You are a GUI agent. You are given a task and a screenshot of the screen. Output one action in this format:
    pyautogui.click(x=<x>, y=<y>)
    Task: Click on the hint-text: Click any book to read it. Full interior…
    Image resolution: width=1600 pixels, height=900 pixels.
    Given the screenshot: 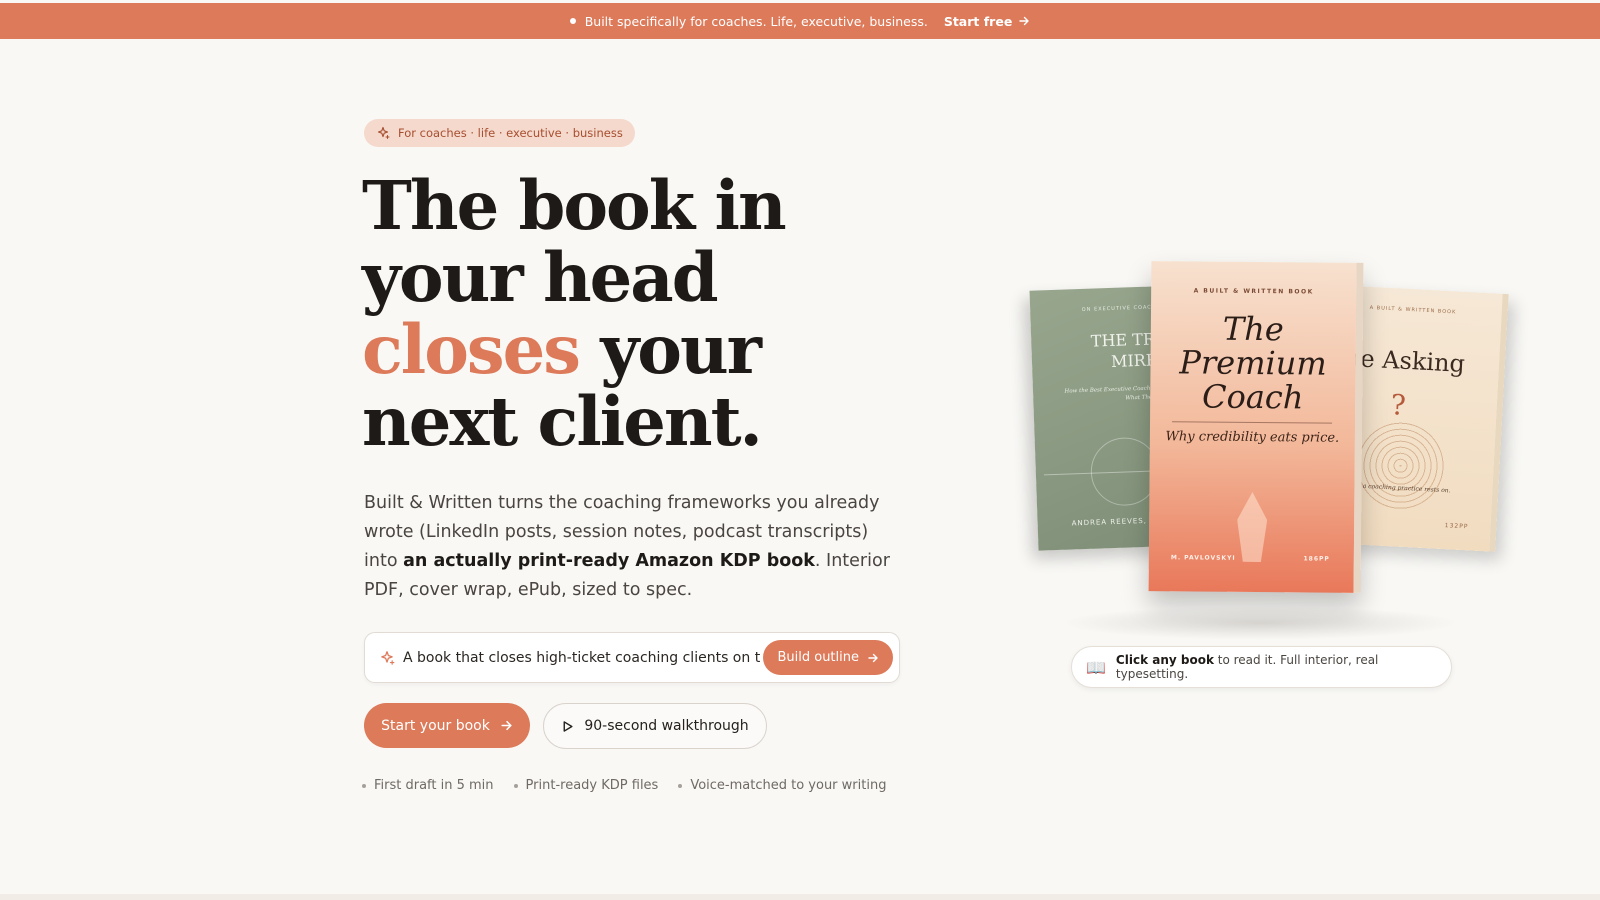 What is the action you would take?
    pyautogui.click(x=1283, y=667)
    